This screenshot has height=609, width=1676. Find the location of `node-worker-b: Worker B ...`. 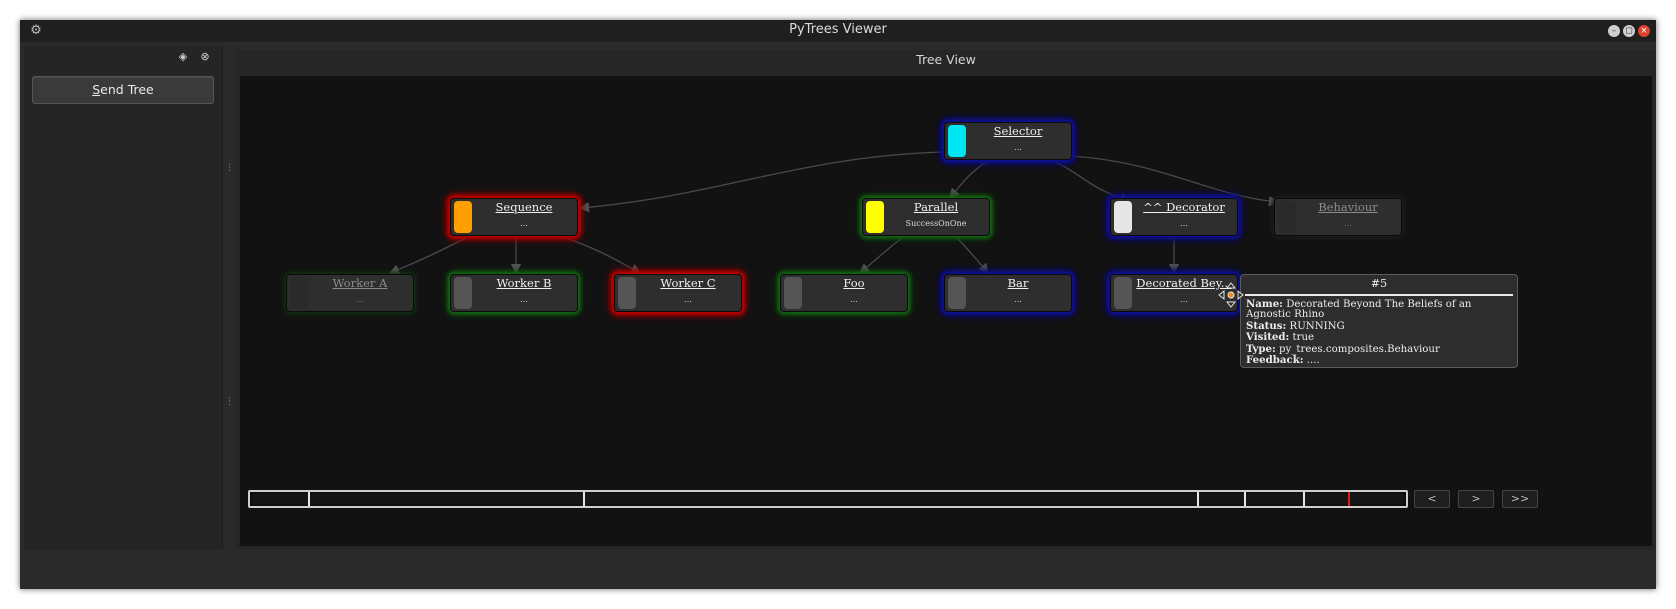

node-worker-b: Worker B ... is located at coordinates (514, 293).